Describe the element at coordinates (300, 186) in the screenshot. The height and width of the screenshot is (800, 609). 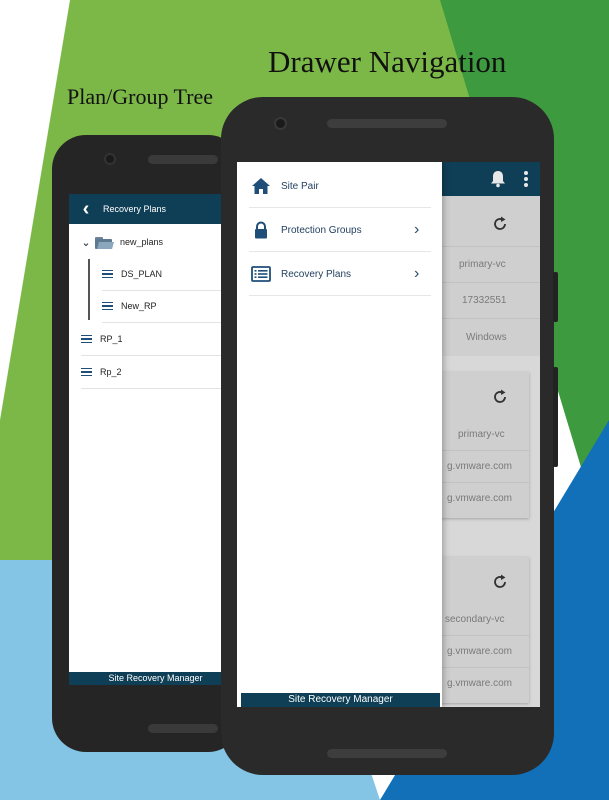
I see `drawer-item-label: Site Pair` at that location.